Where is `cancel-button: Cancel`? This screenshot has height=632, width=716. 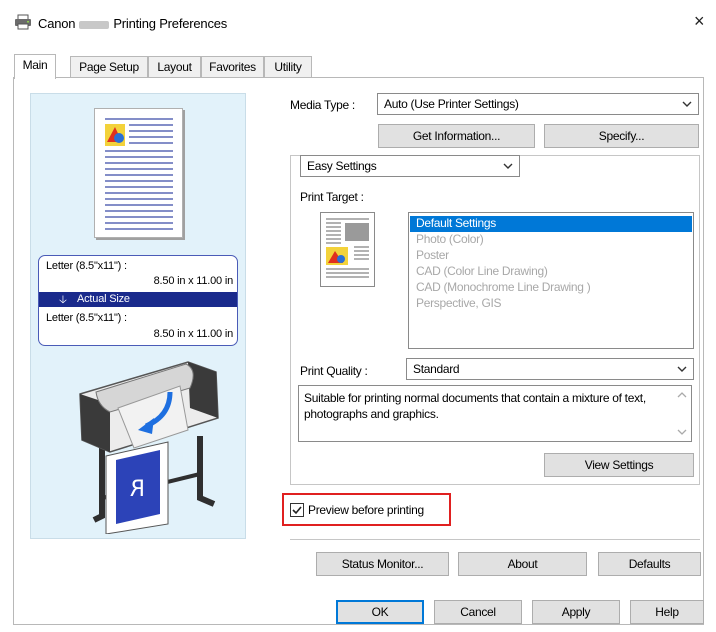 cancel-button: Cancel is located at coordinates (478, 612).